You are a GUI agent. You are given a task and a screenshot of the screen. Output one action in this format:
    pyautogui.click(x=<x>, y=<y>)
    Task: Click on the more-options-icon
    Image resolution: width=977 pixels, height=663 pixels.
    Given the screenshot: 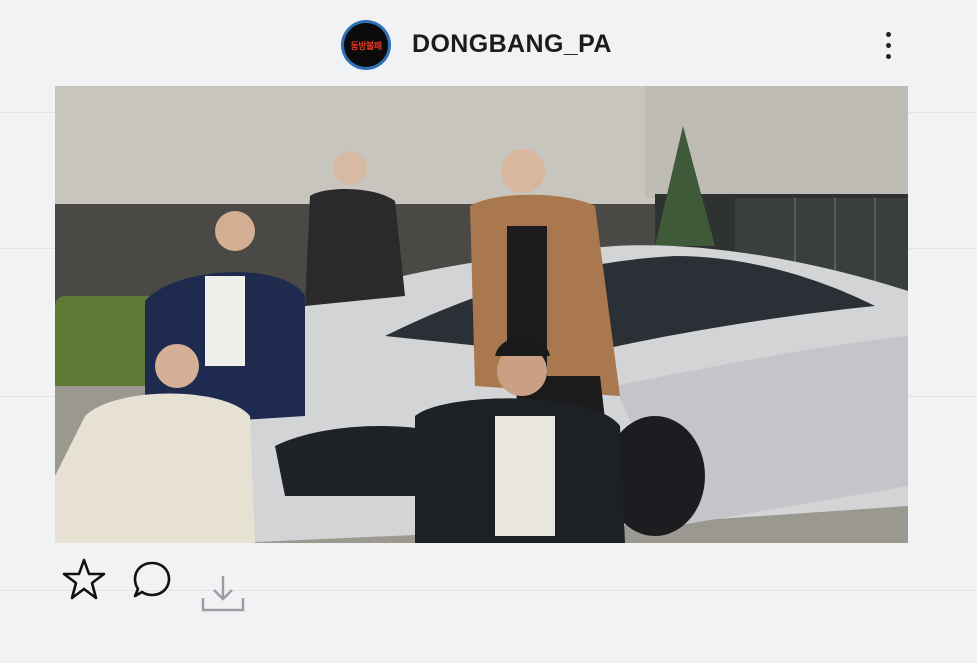 What is the action you would take?
    pyautogui.click(x=888, y=34)
    